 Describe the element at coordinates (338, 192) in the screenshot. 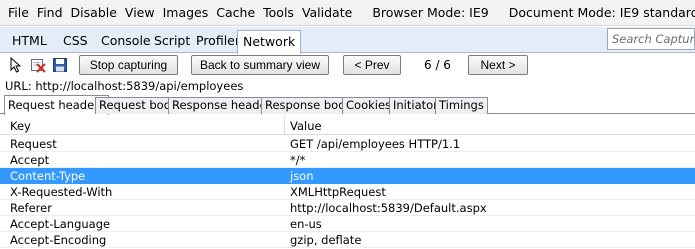

I see `header-value: XMLHttpRequest` at that location.